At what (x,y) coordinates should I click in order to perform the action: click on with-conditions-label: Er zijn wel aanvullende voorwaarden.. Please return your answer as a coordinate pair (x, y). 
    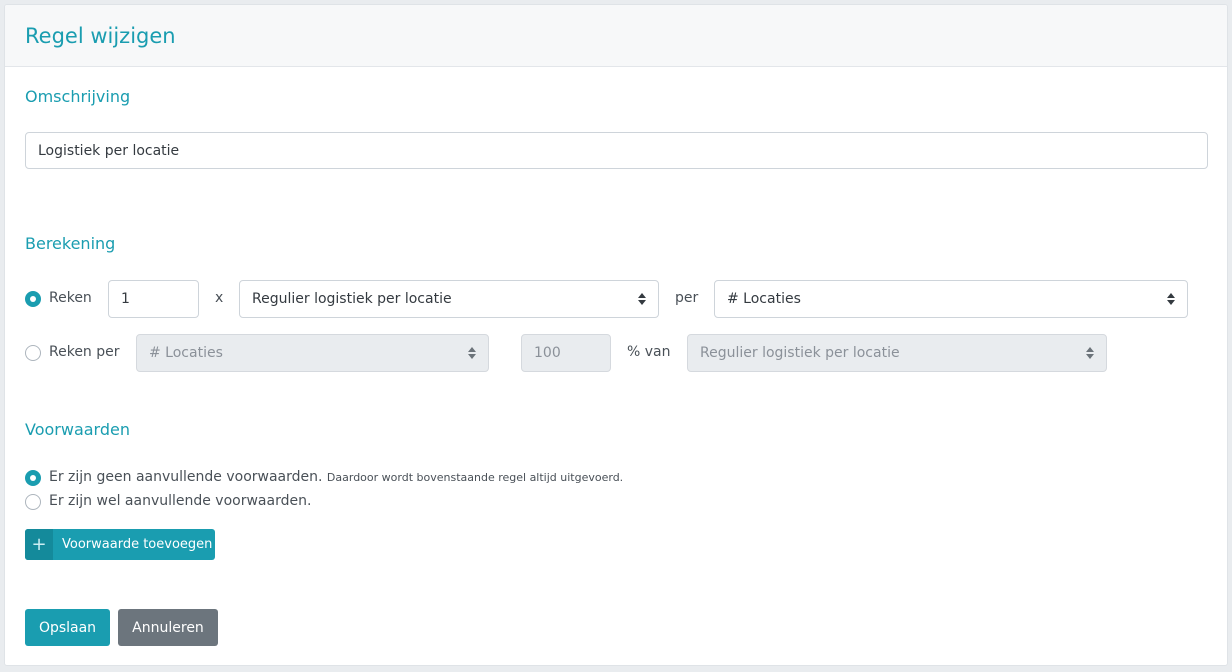
    Looking at the image, I should click on (180, 501).